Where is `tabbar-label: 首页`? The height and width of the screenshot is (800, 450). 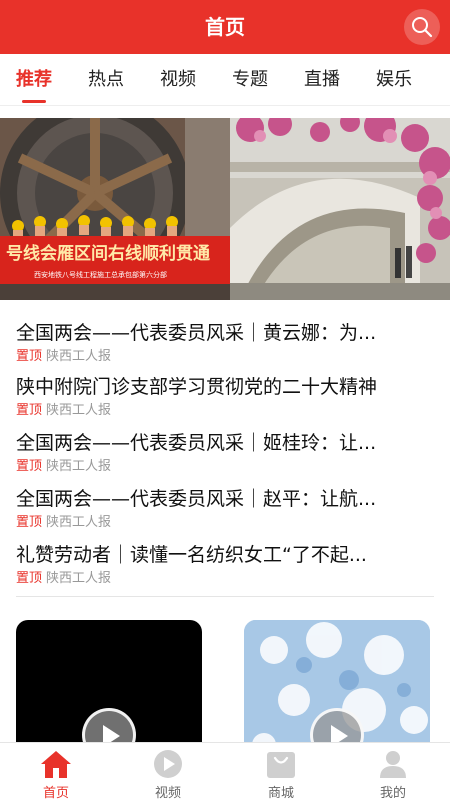
tabbar-label: 首页 is located at coordinates (55, 793).